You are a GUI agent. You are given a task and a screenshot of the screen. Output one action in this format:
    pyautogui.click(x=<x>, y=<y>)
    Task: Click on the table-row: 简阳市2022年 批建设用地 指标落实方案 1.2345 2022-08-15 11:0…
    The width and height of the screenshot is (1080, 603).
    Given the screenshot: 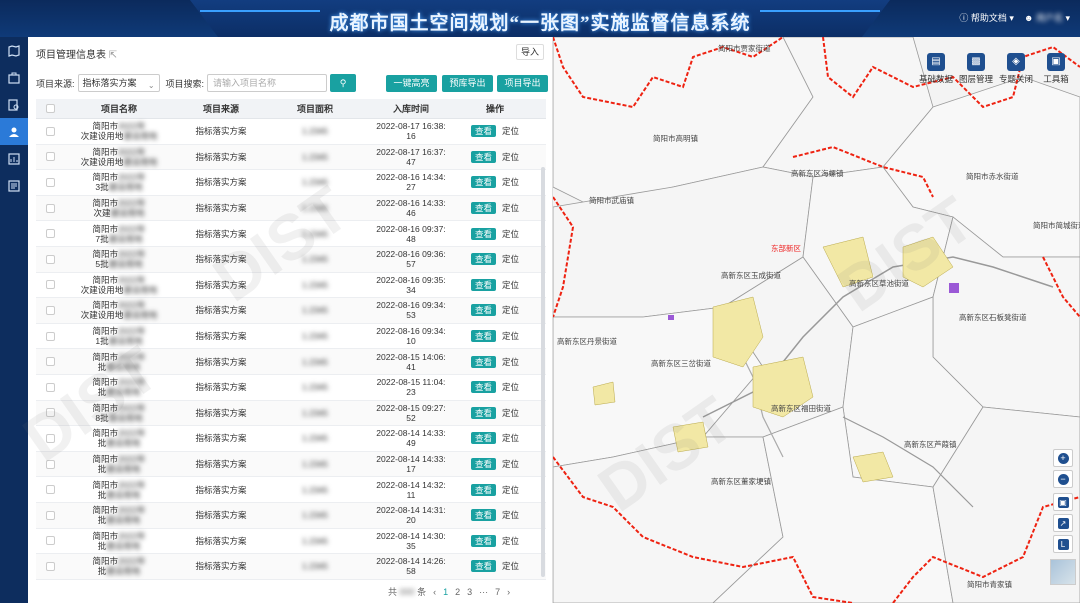 What is the action you would take?
    pyautogui.click(x=291, y=388)
    